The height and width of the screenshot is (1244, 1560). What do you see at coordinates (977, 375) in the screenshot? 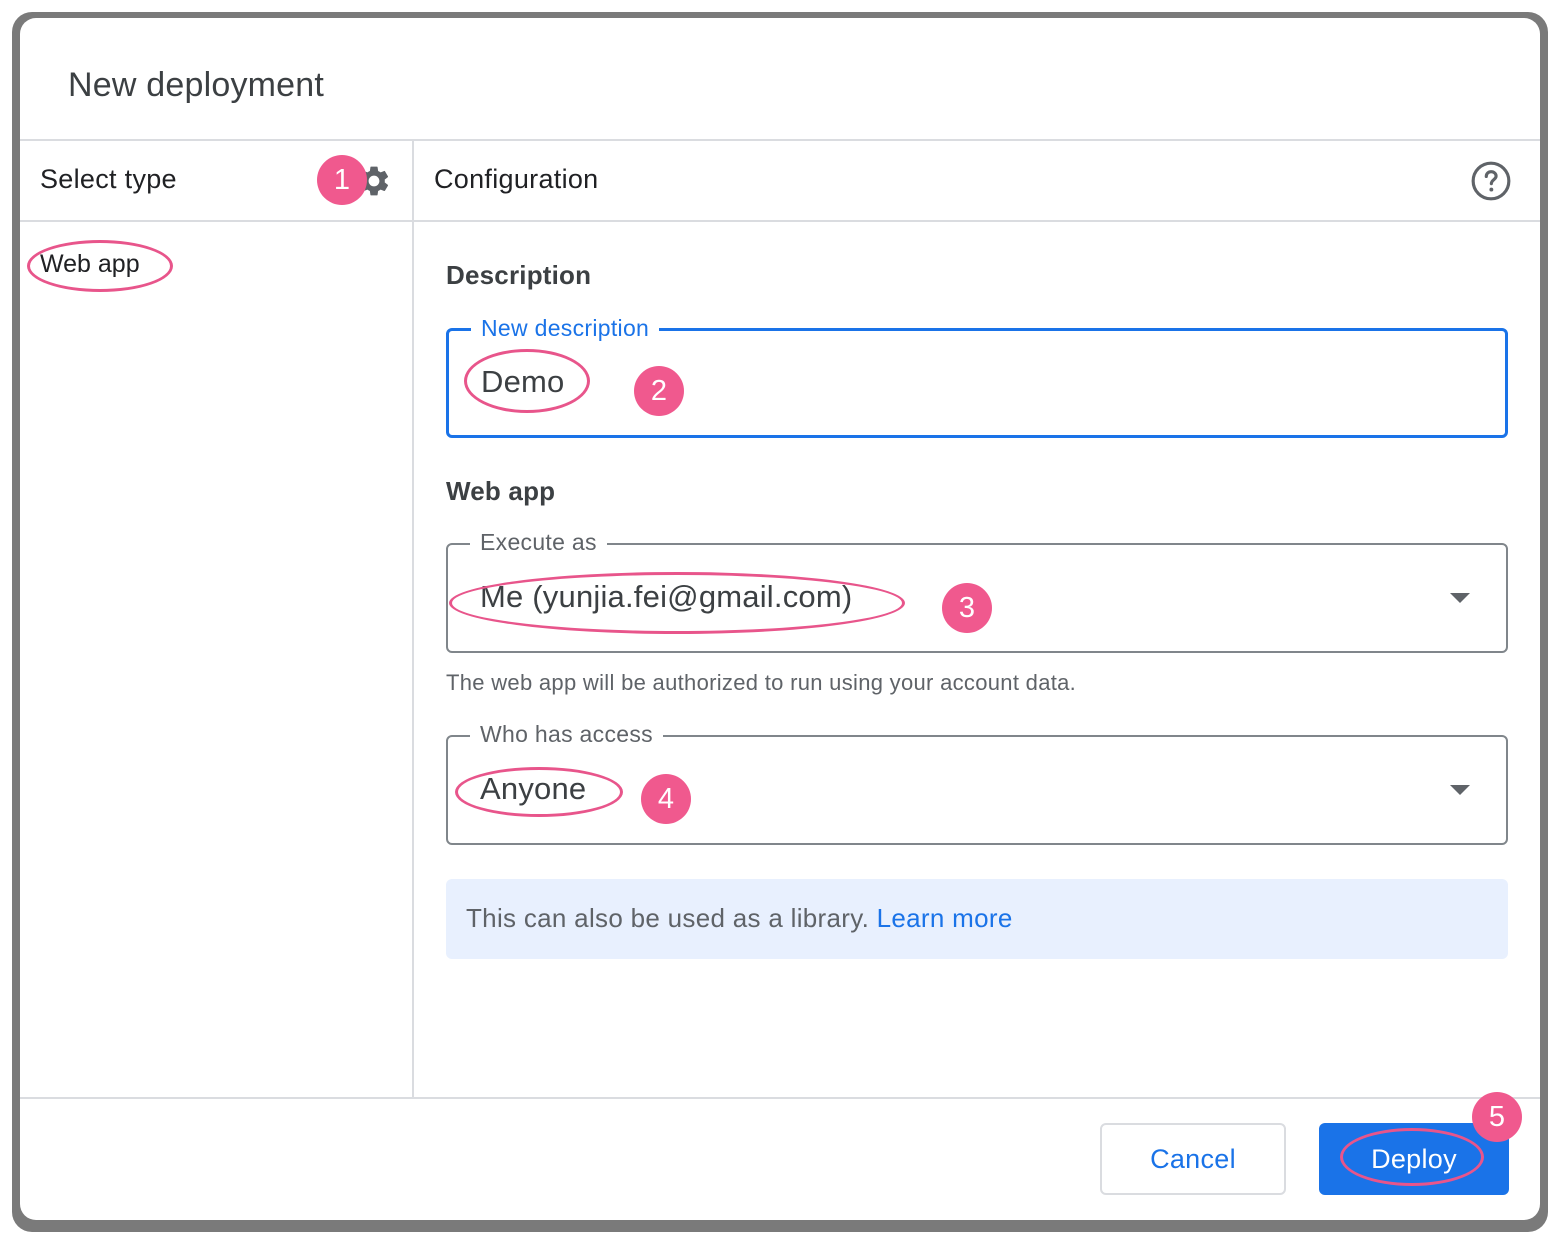
I see `description-field: New description Demo` at bounding box center [977, 375].